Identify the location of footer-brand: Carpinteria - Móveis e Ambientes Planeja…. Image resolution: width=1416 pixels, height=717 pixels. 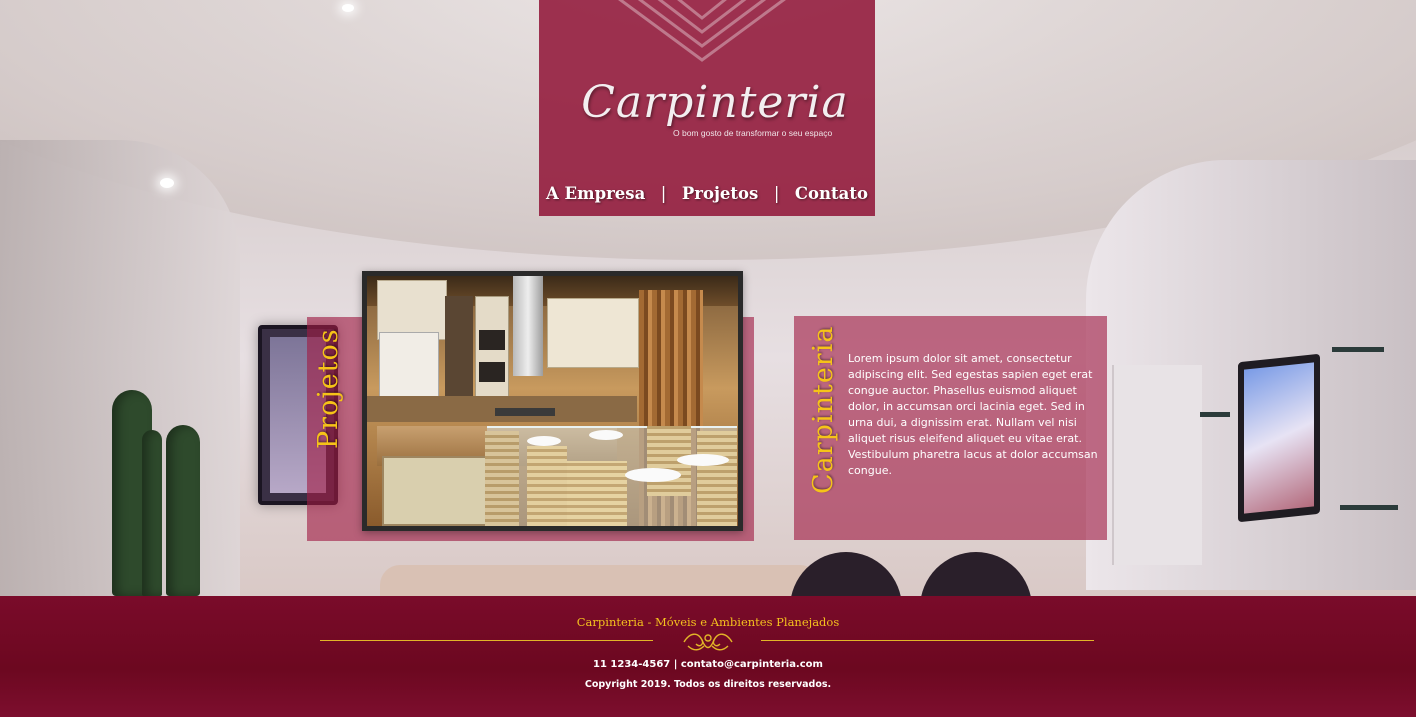
(708, 622).